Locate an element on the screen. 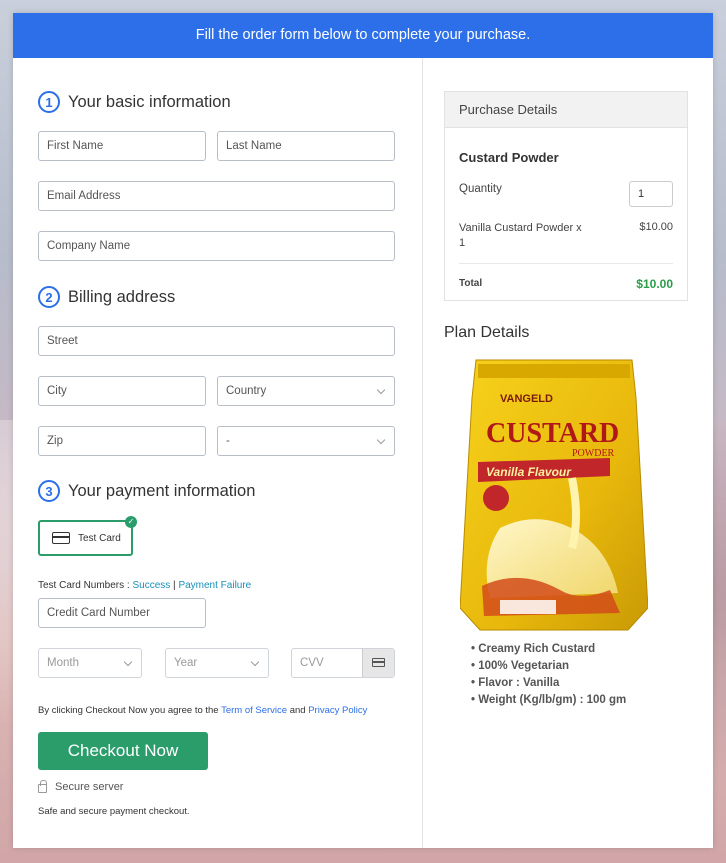  section-title-payment: Your payment information is located at coordinates (162, 490).